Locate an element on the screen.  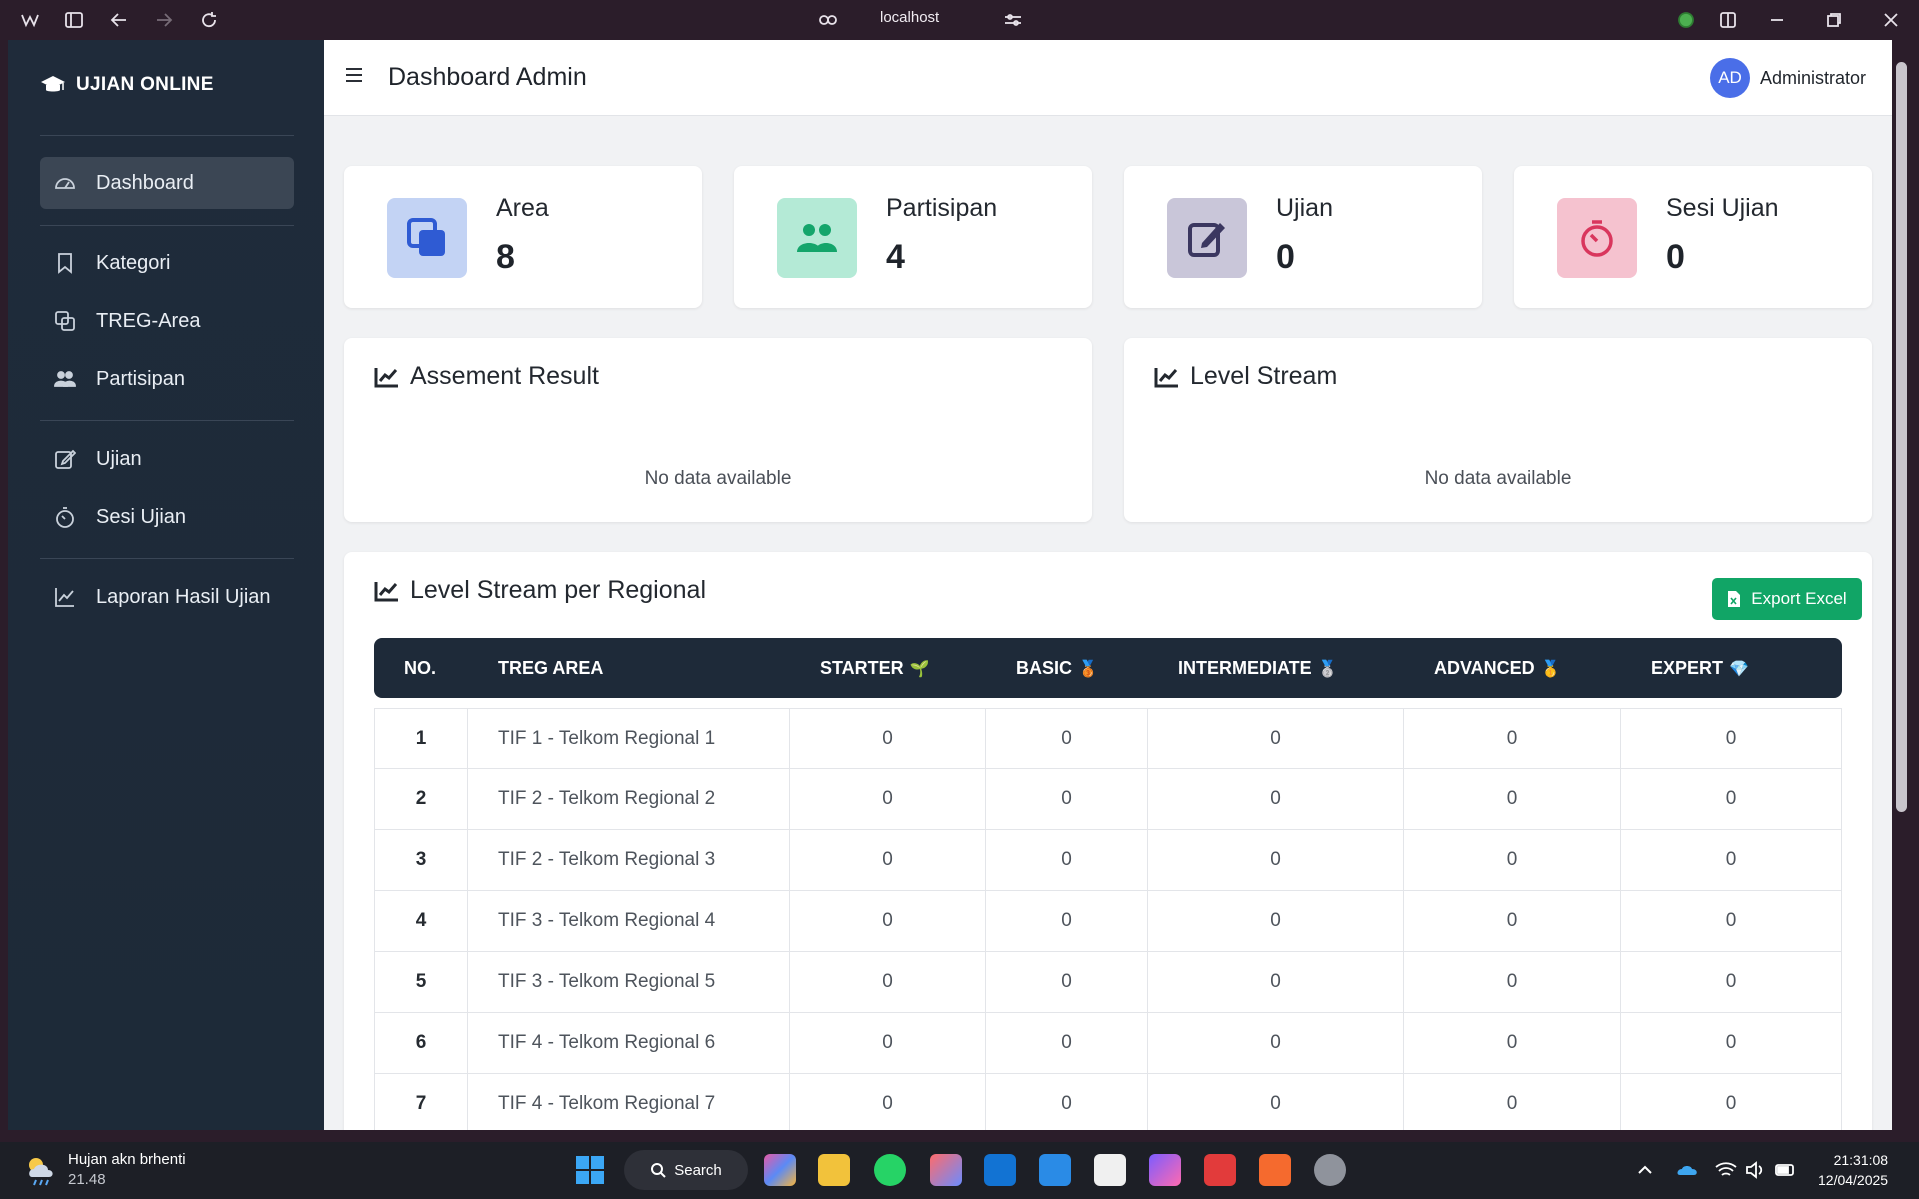
card-title: Assement Result is located at coordinates (504, 376).